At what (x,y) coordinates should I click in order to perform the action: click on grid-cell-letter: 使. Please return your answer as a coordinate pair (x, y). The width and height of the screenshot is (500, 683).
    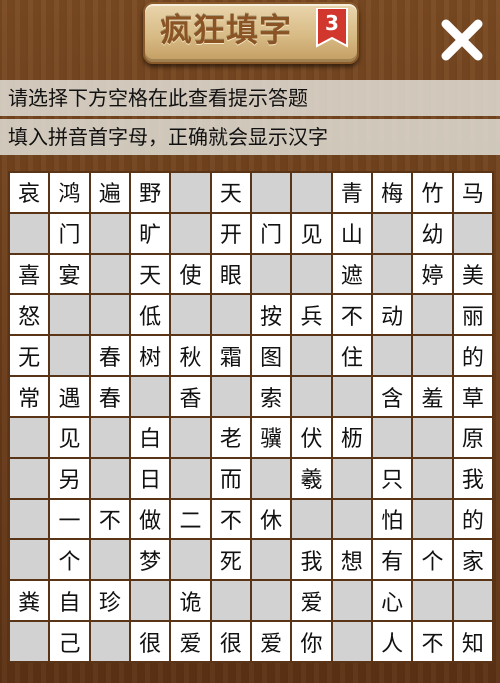
    Looking at the image, I should click on (190, 274).